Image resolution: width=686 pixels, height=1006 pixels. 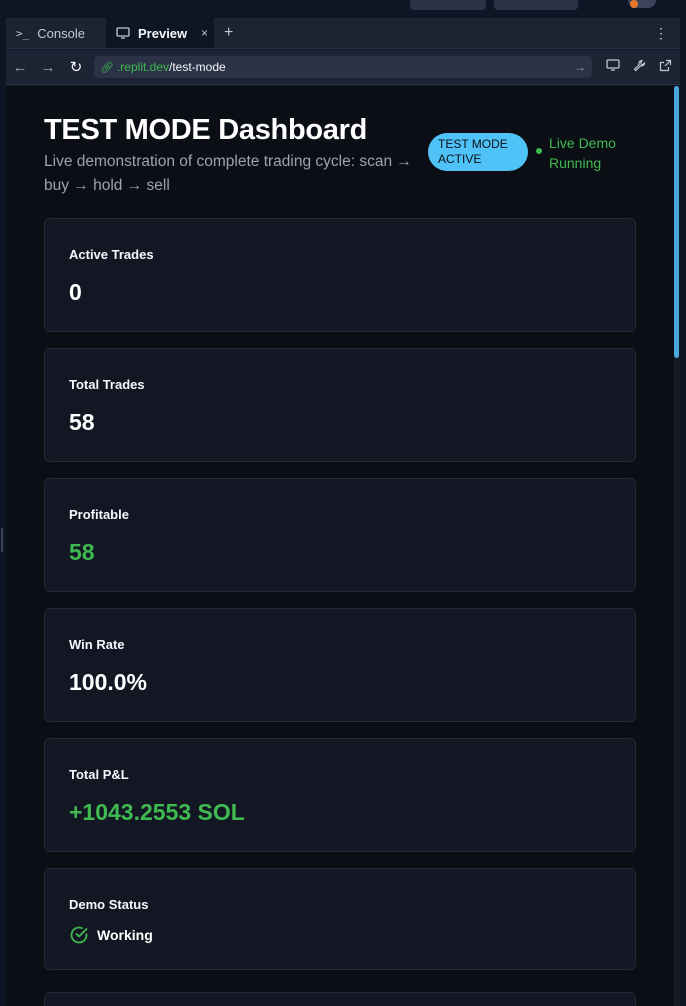 What do you see at coordinates (683, 512) in the screenshot?
I see `right-panel-edge` at bounding box center [683, 512].